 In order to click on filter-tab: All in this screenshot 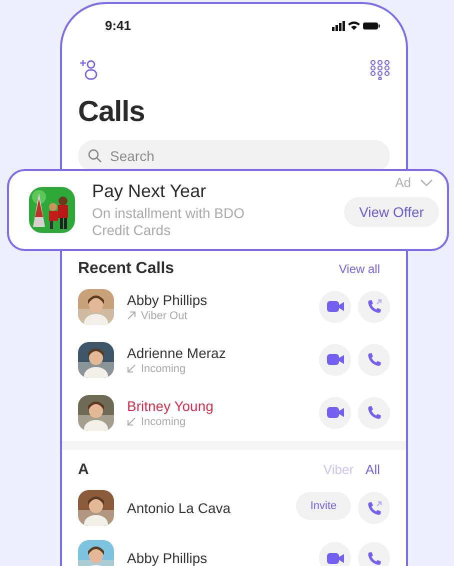, I will do `click(373, 469)`.